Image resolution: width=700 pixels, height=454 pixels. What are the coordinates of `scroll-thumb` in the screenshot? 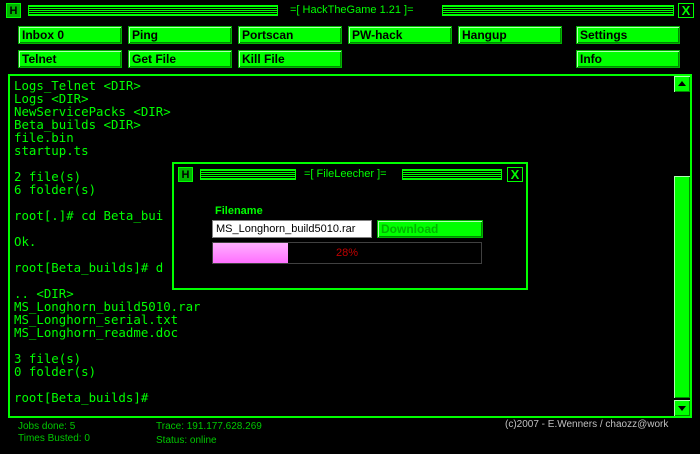 It's located at (682, 287).